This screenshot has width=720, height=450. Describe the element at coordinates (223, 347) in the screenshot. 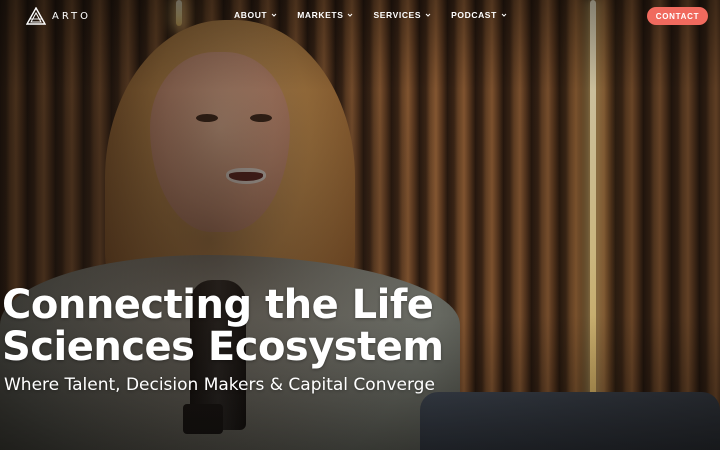

I see `hero-headline-line: Sciences Ecosystem` at that location.